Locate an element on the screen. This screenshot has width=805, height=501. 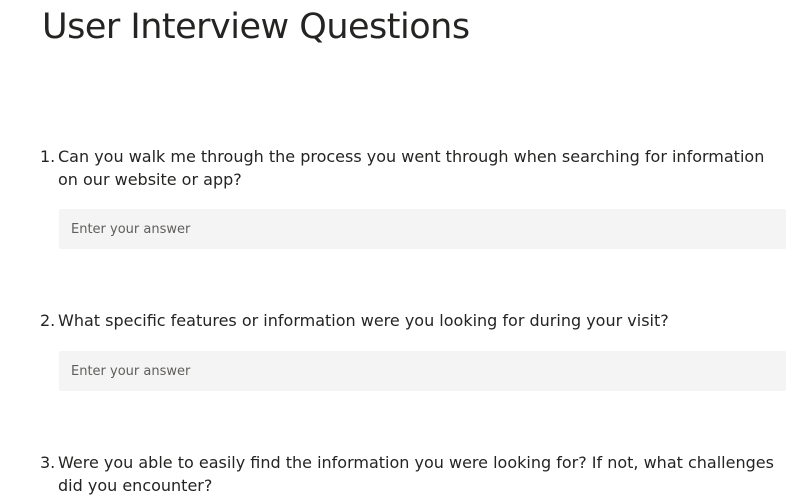
question-number: 1. is located at coordinates (48, 156).